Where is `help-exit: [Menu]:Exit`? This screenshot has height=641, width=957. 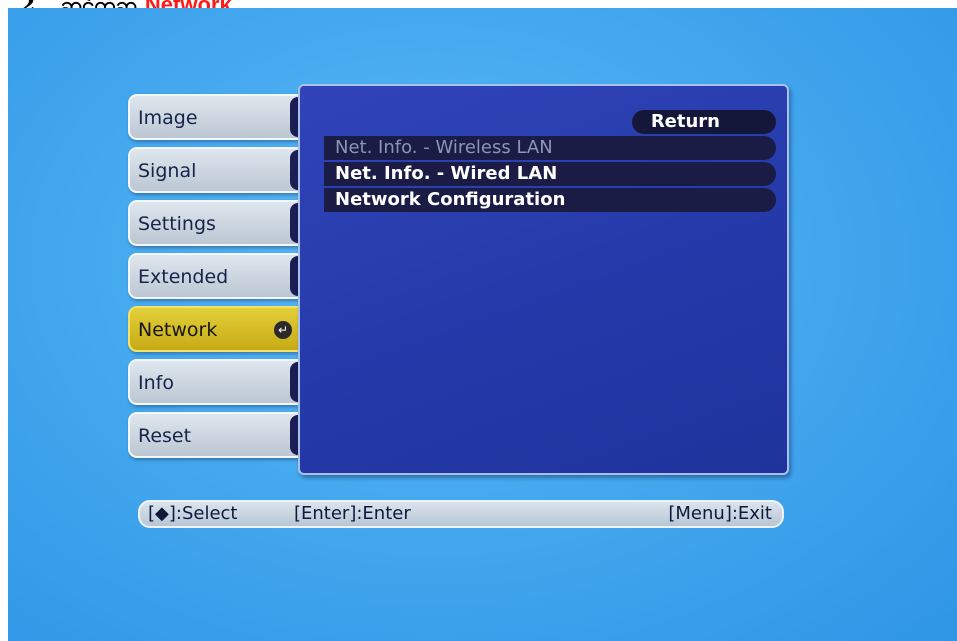
help-exit: [Menu]:Exit is located at coordinates (720, 513).